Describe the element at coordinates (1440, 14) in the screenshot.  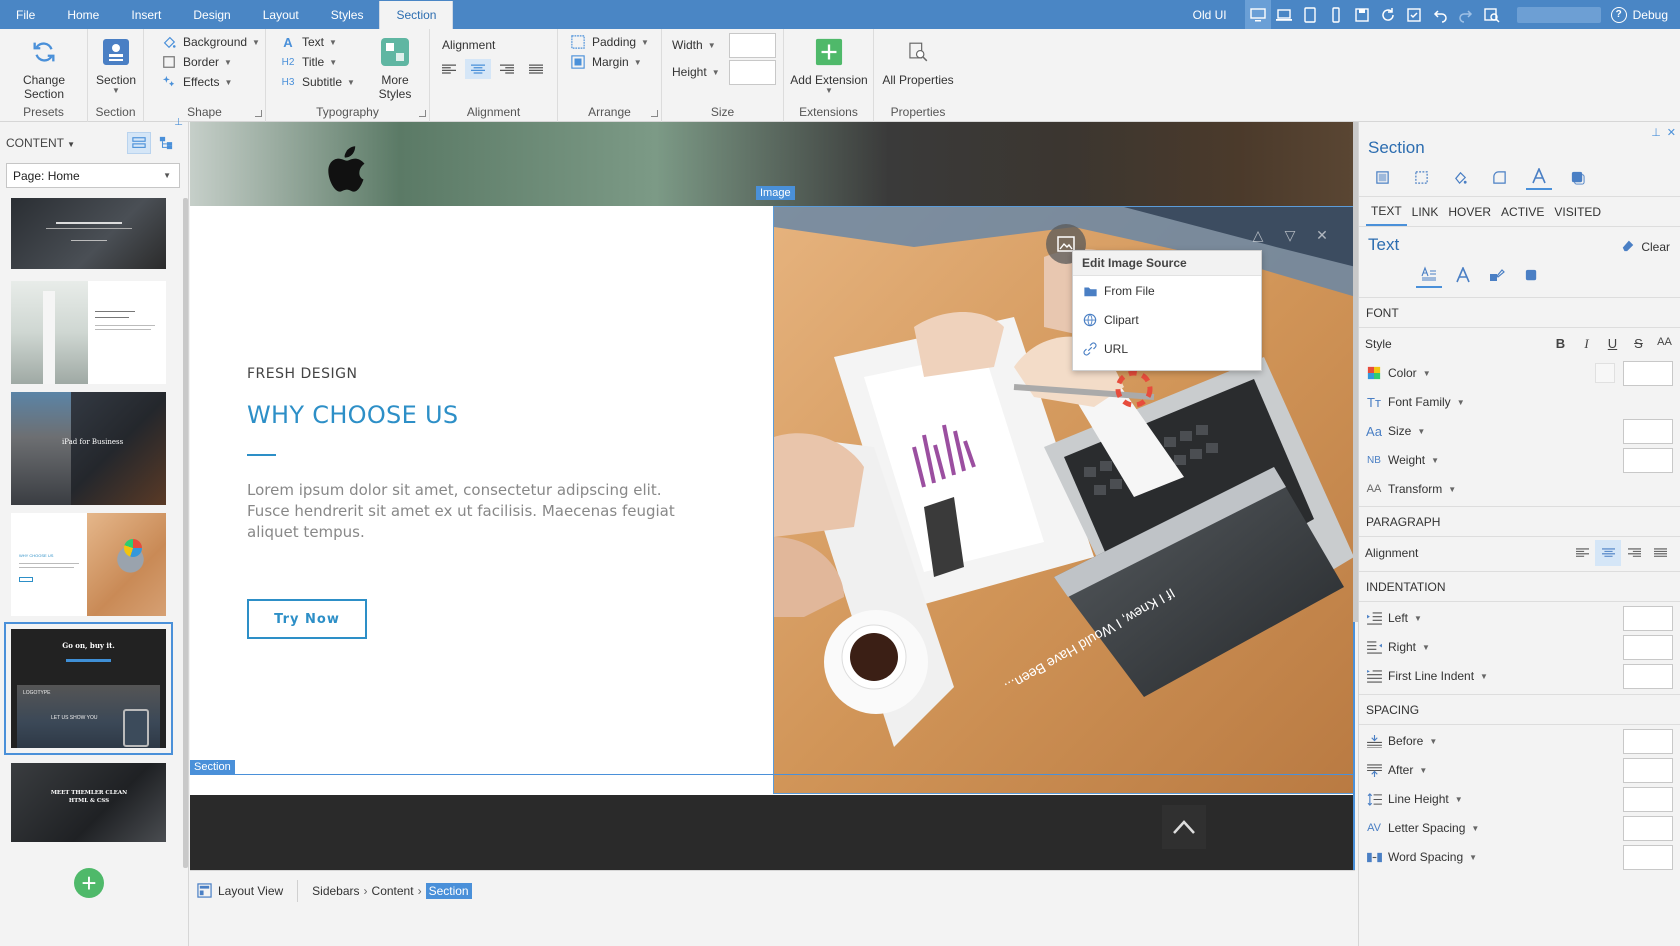
I see `undo-icon` at that location.